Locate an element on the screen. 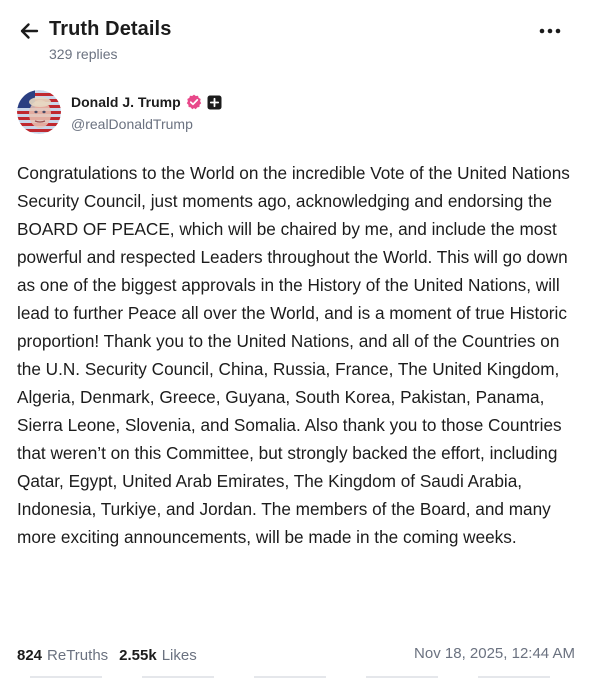  retruths-stat: 824 ReTruths is located at coordinates (62, 655).